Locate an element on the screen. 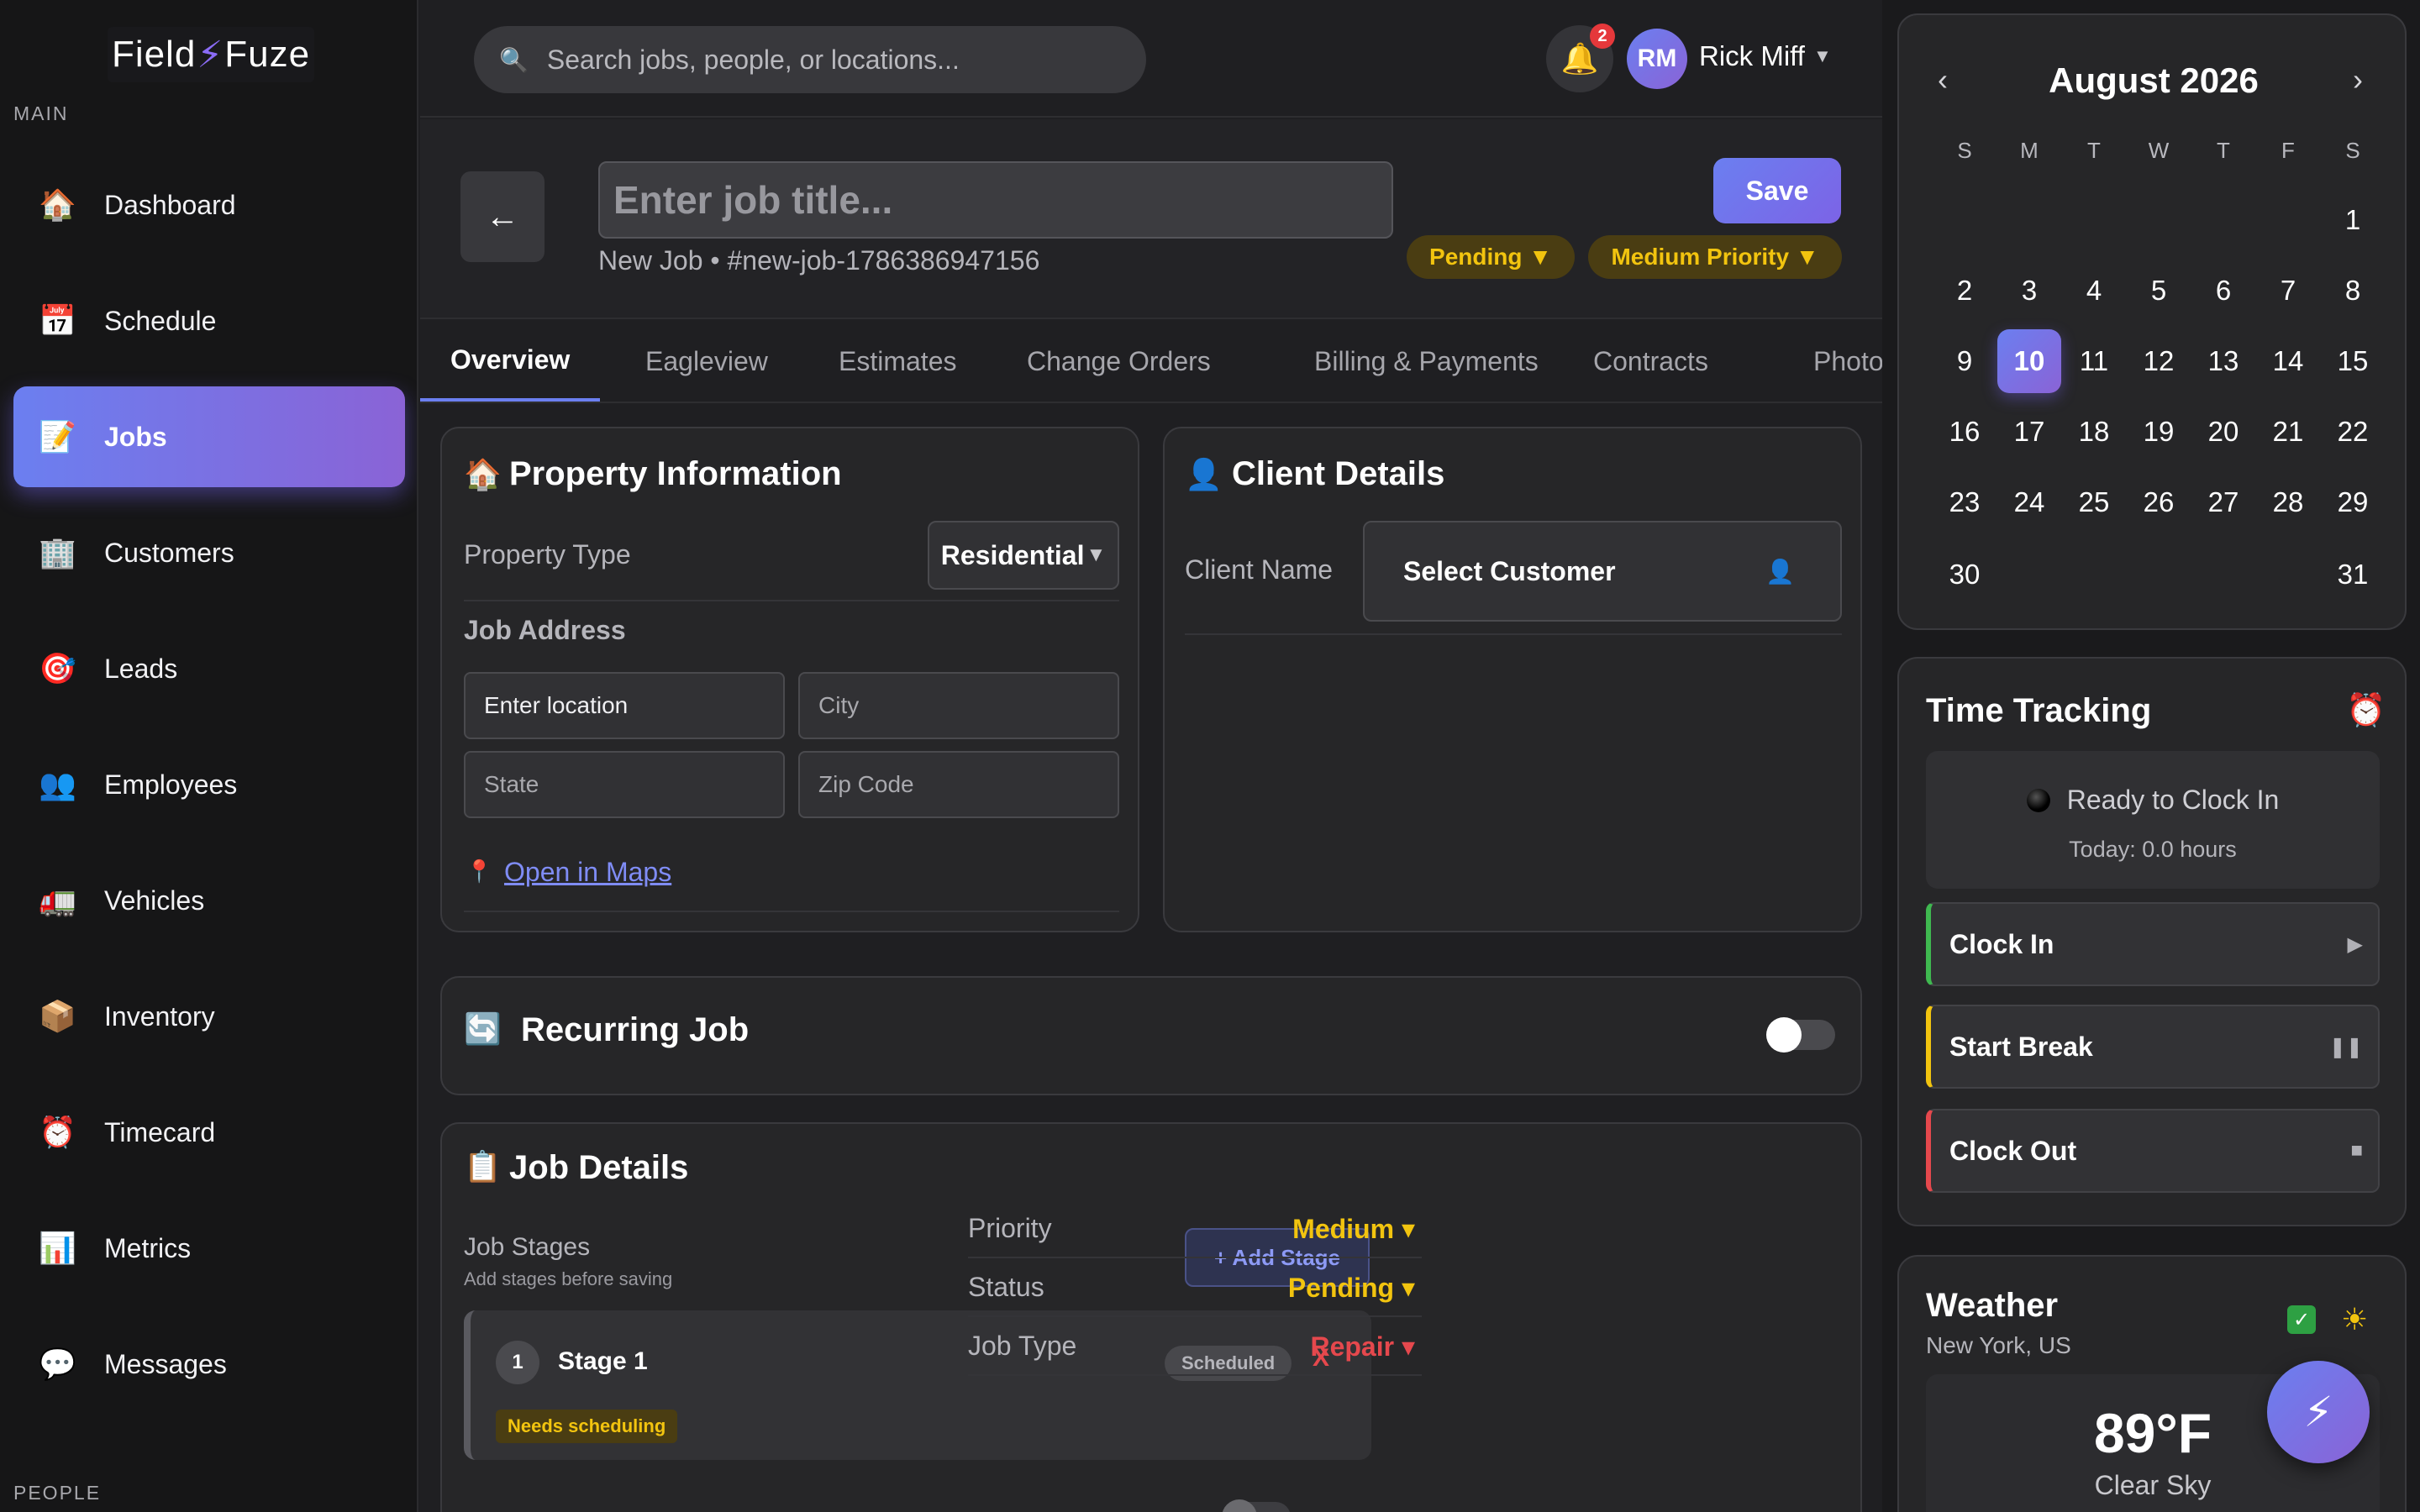 The image size is (2420, 1512). calendar-day: 14 is located at coordinates (2288, 361).